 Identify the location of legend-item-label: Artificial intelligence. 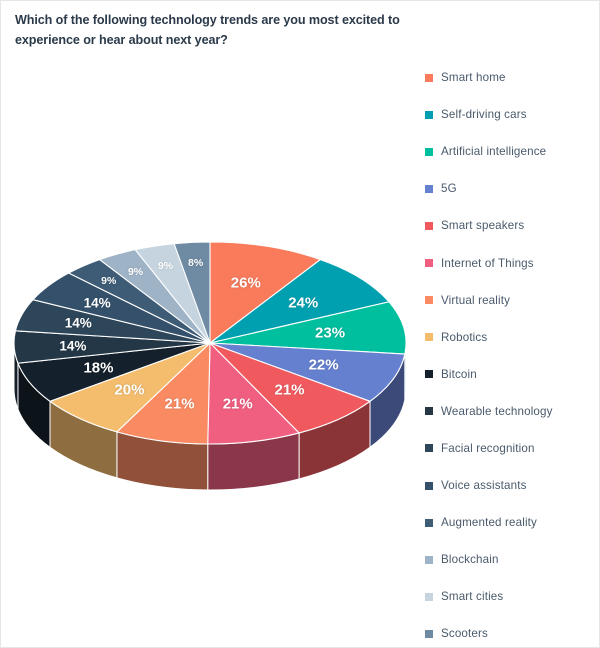
(494, 152).